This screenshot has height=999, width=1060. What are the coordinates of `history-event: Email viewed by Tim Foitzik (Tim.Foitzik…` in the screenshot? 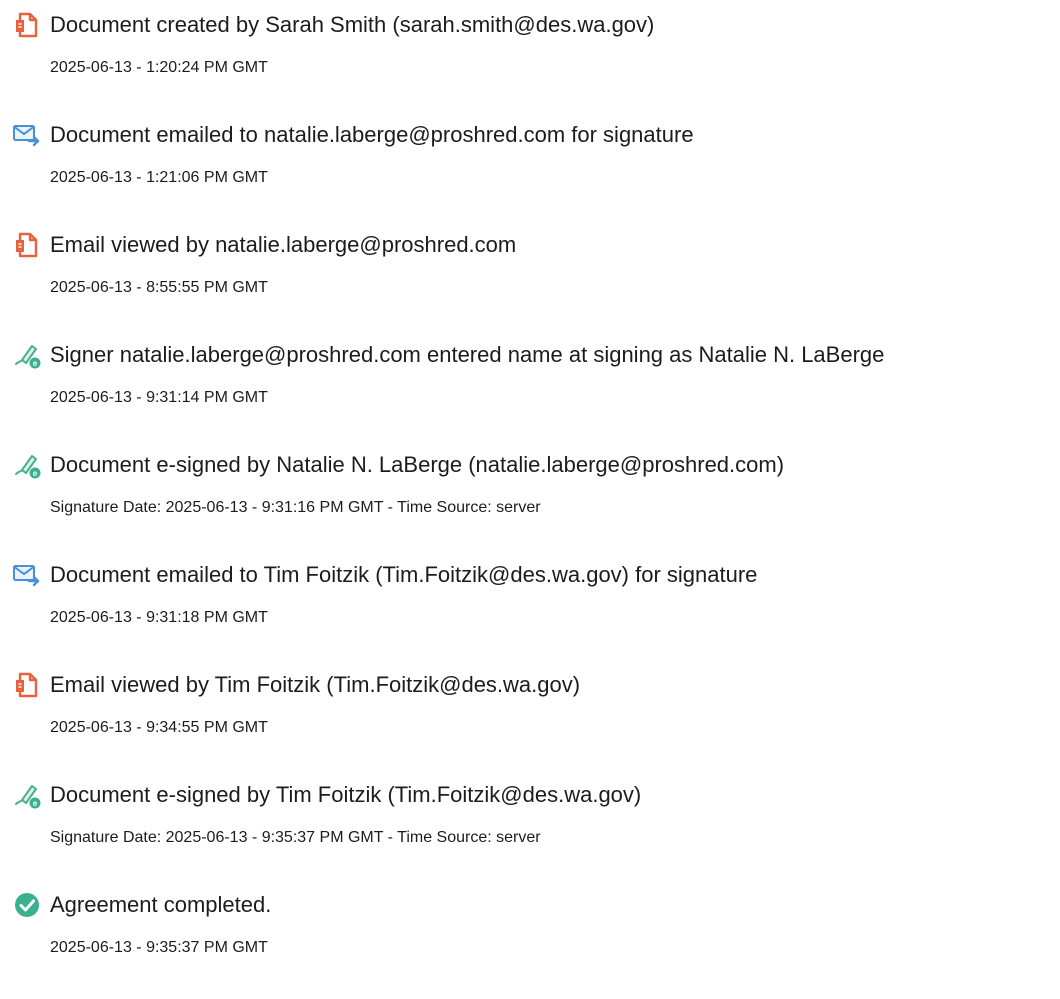 It's located at (530, 705).